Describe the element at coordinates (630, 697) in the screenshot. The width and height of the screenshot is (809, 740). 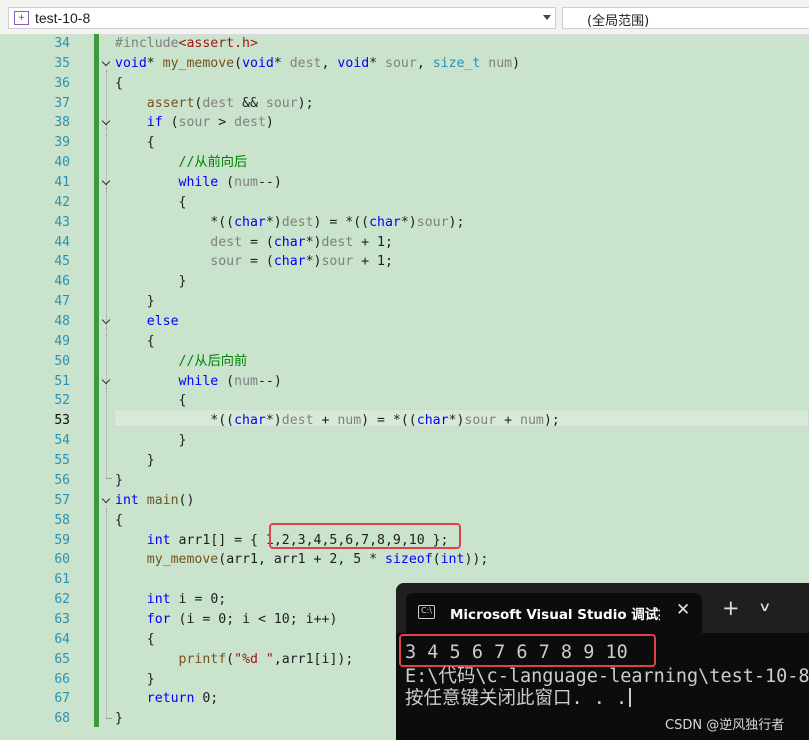
I see `text-cursor` at that location.